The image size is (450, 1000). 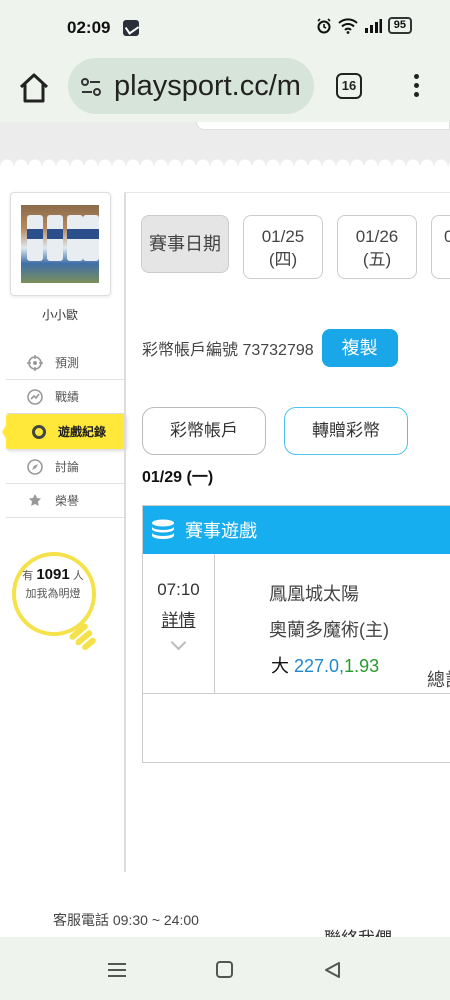 What do you see at coordinates (53, 594) in the screenshot?
I see `fan-caption: 加我為明燈` at bounding box center [53, 594].